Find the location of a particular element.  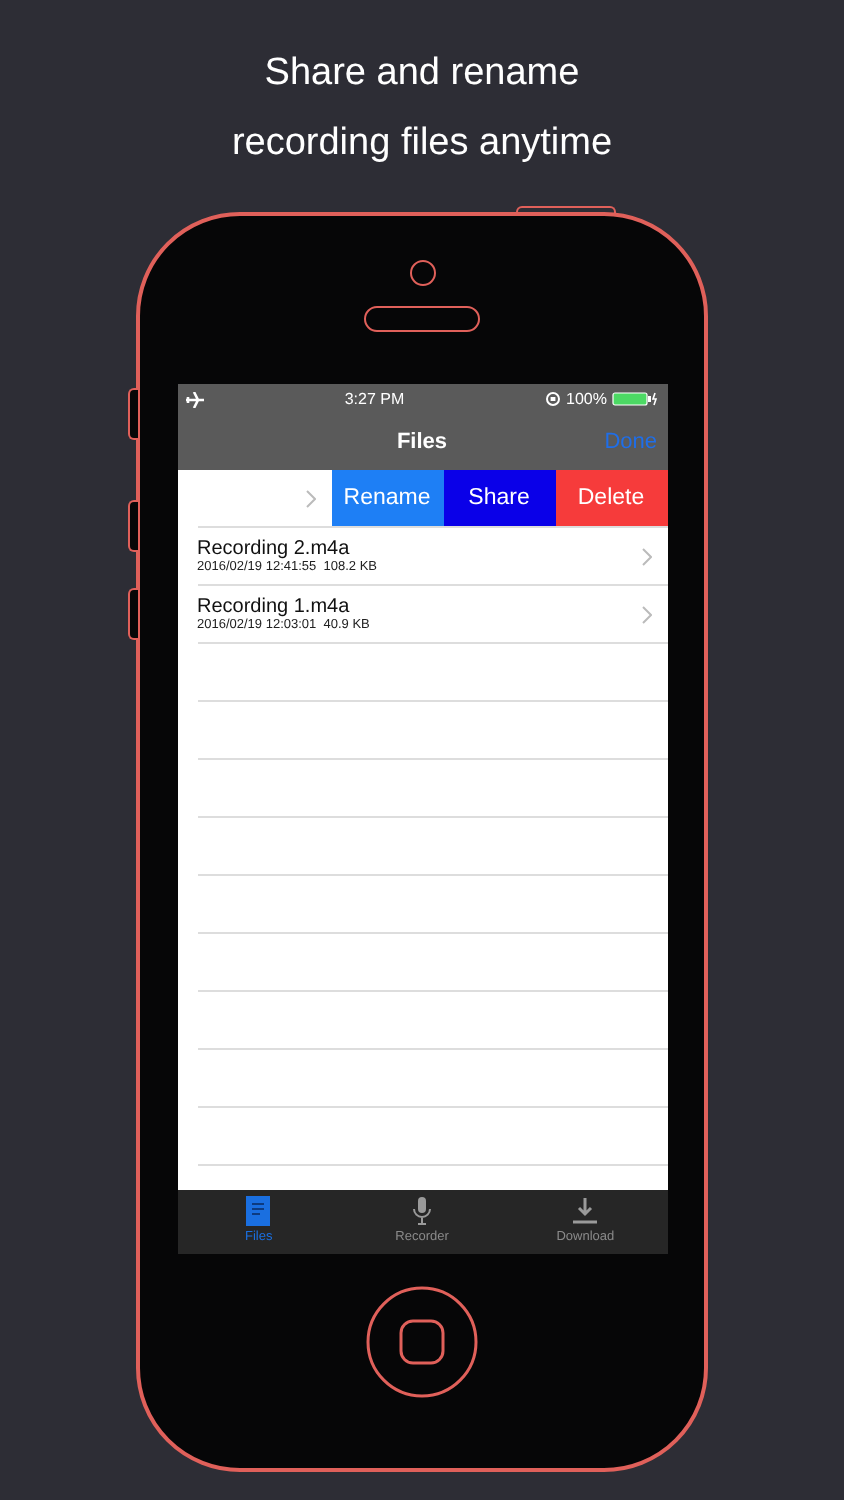

rotation-lock-icon is located at coordinates (553, 399).